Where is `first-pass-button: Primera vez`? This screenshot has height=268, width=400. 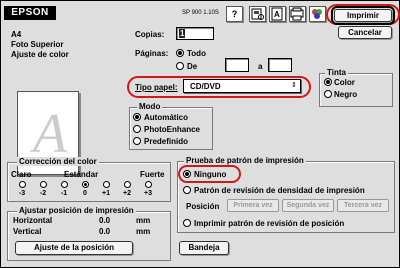 first-pass-button: Primera vez is located at coordinates (253, 205).